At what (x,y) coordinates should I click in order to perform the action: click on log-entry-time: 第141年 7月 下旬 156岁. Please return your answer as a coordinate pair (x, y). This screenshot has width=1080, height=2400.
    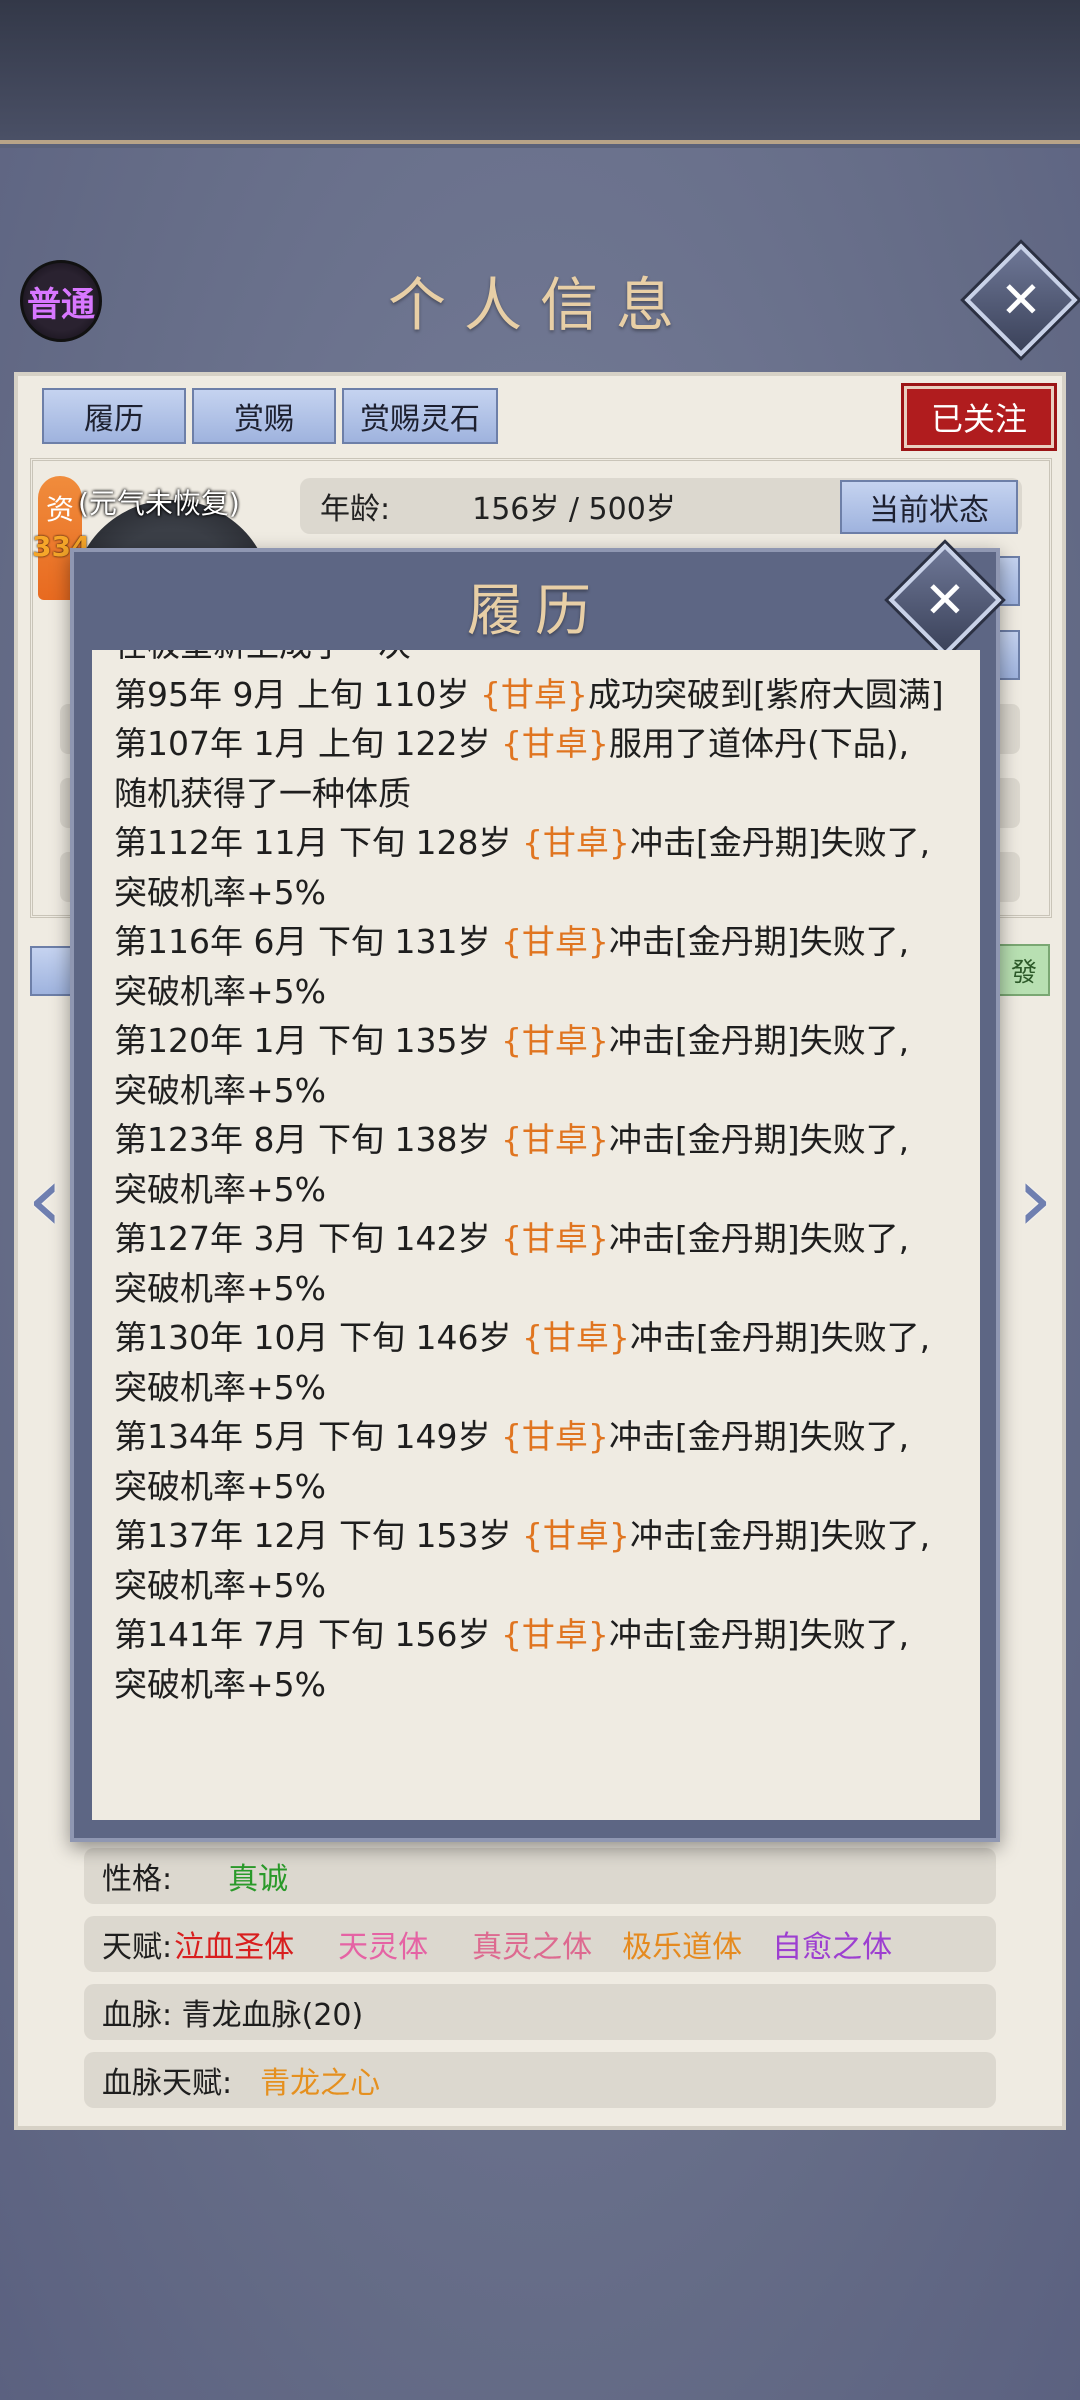
    Looking at the image, I should click on (307, 1634).